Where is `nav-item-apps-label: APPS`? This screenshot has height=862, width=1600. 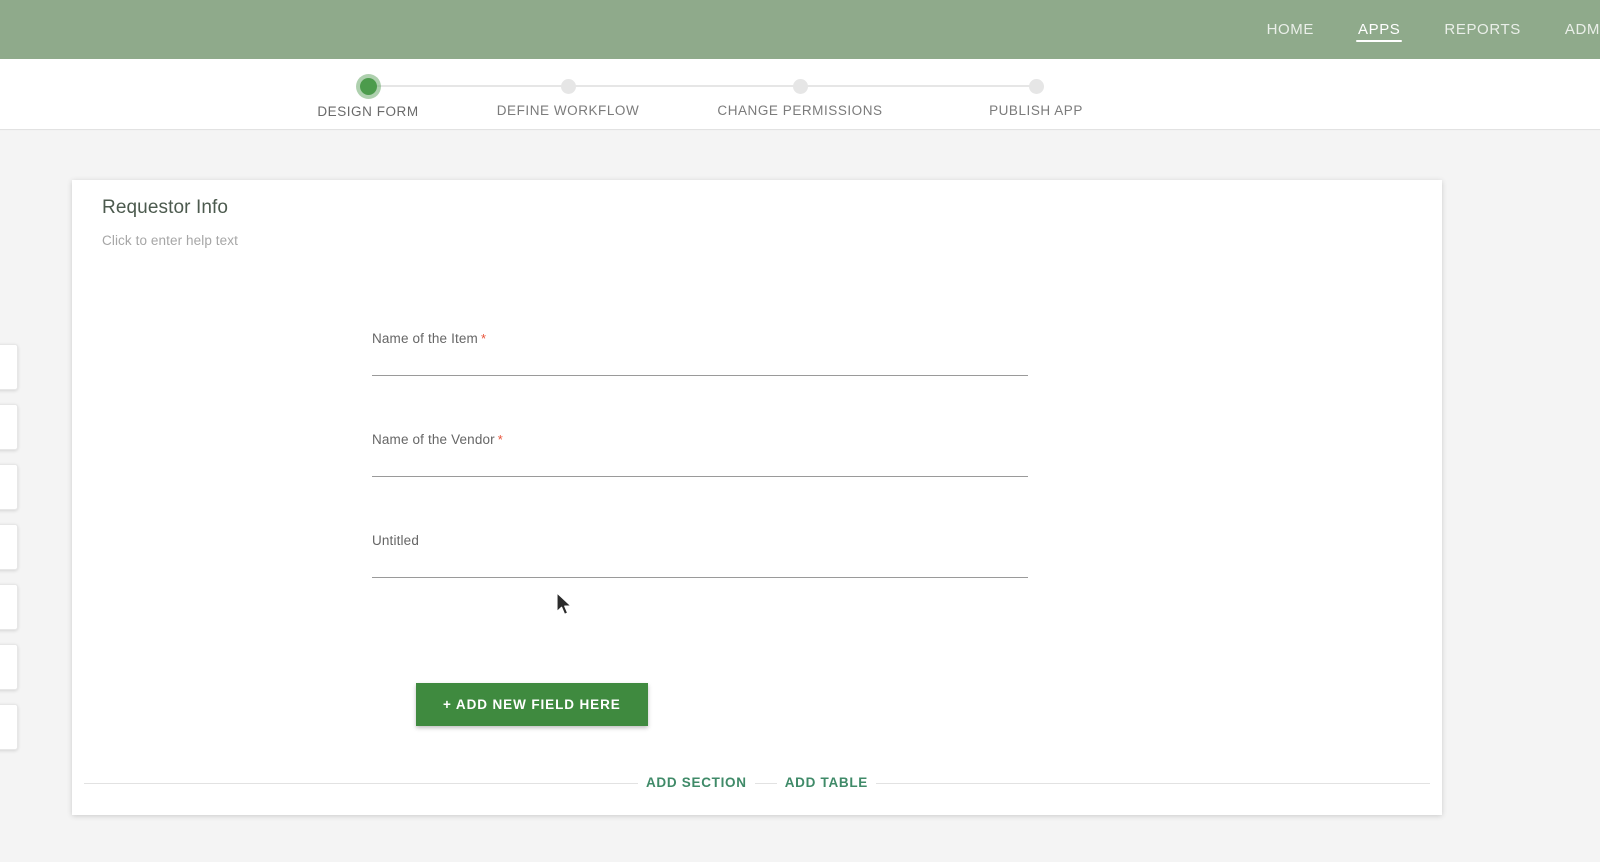
nav-item-apps-label: APPS is located at coordinates (1379, 29).